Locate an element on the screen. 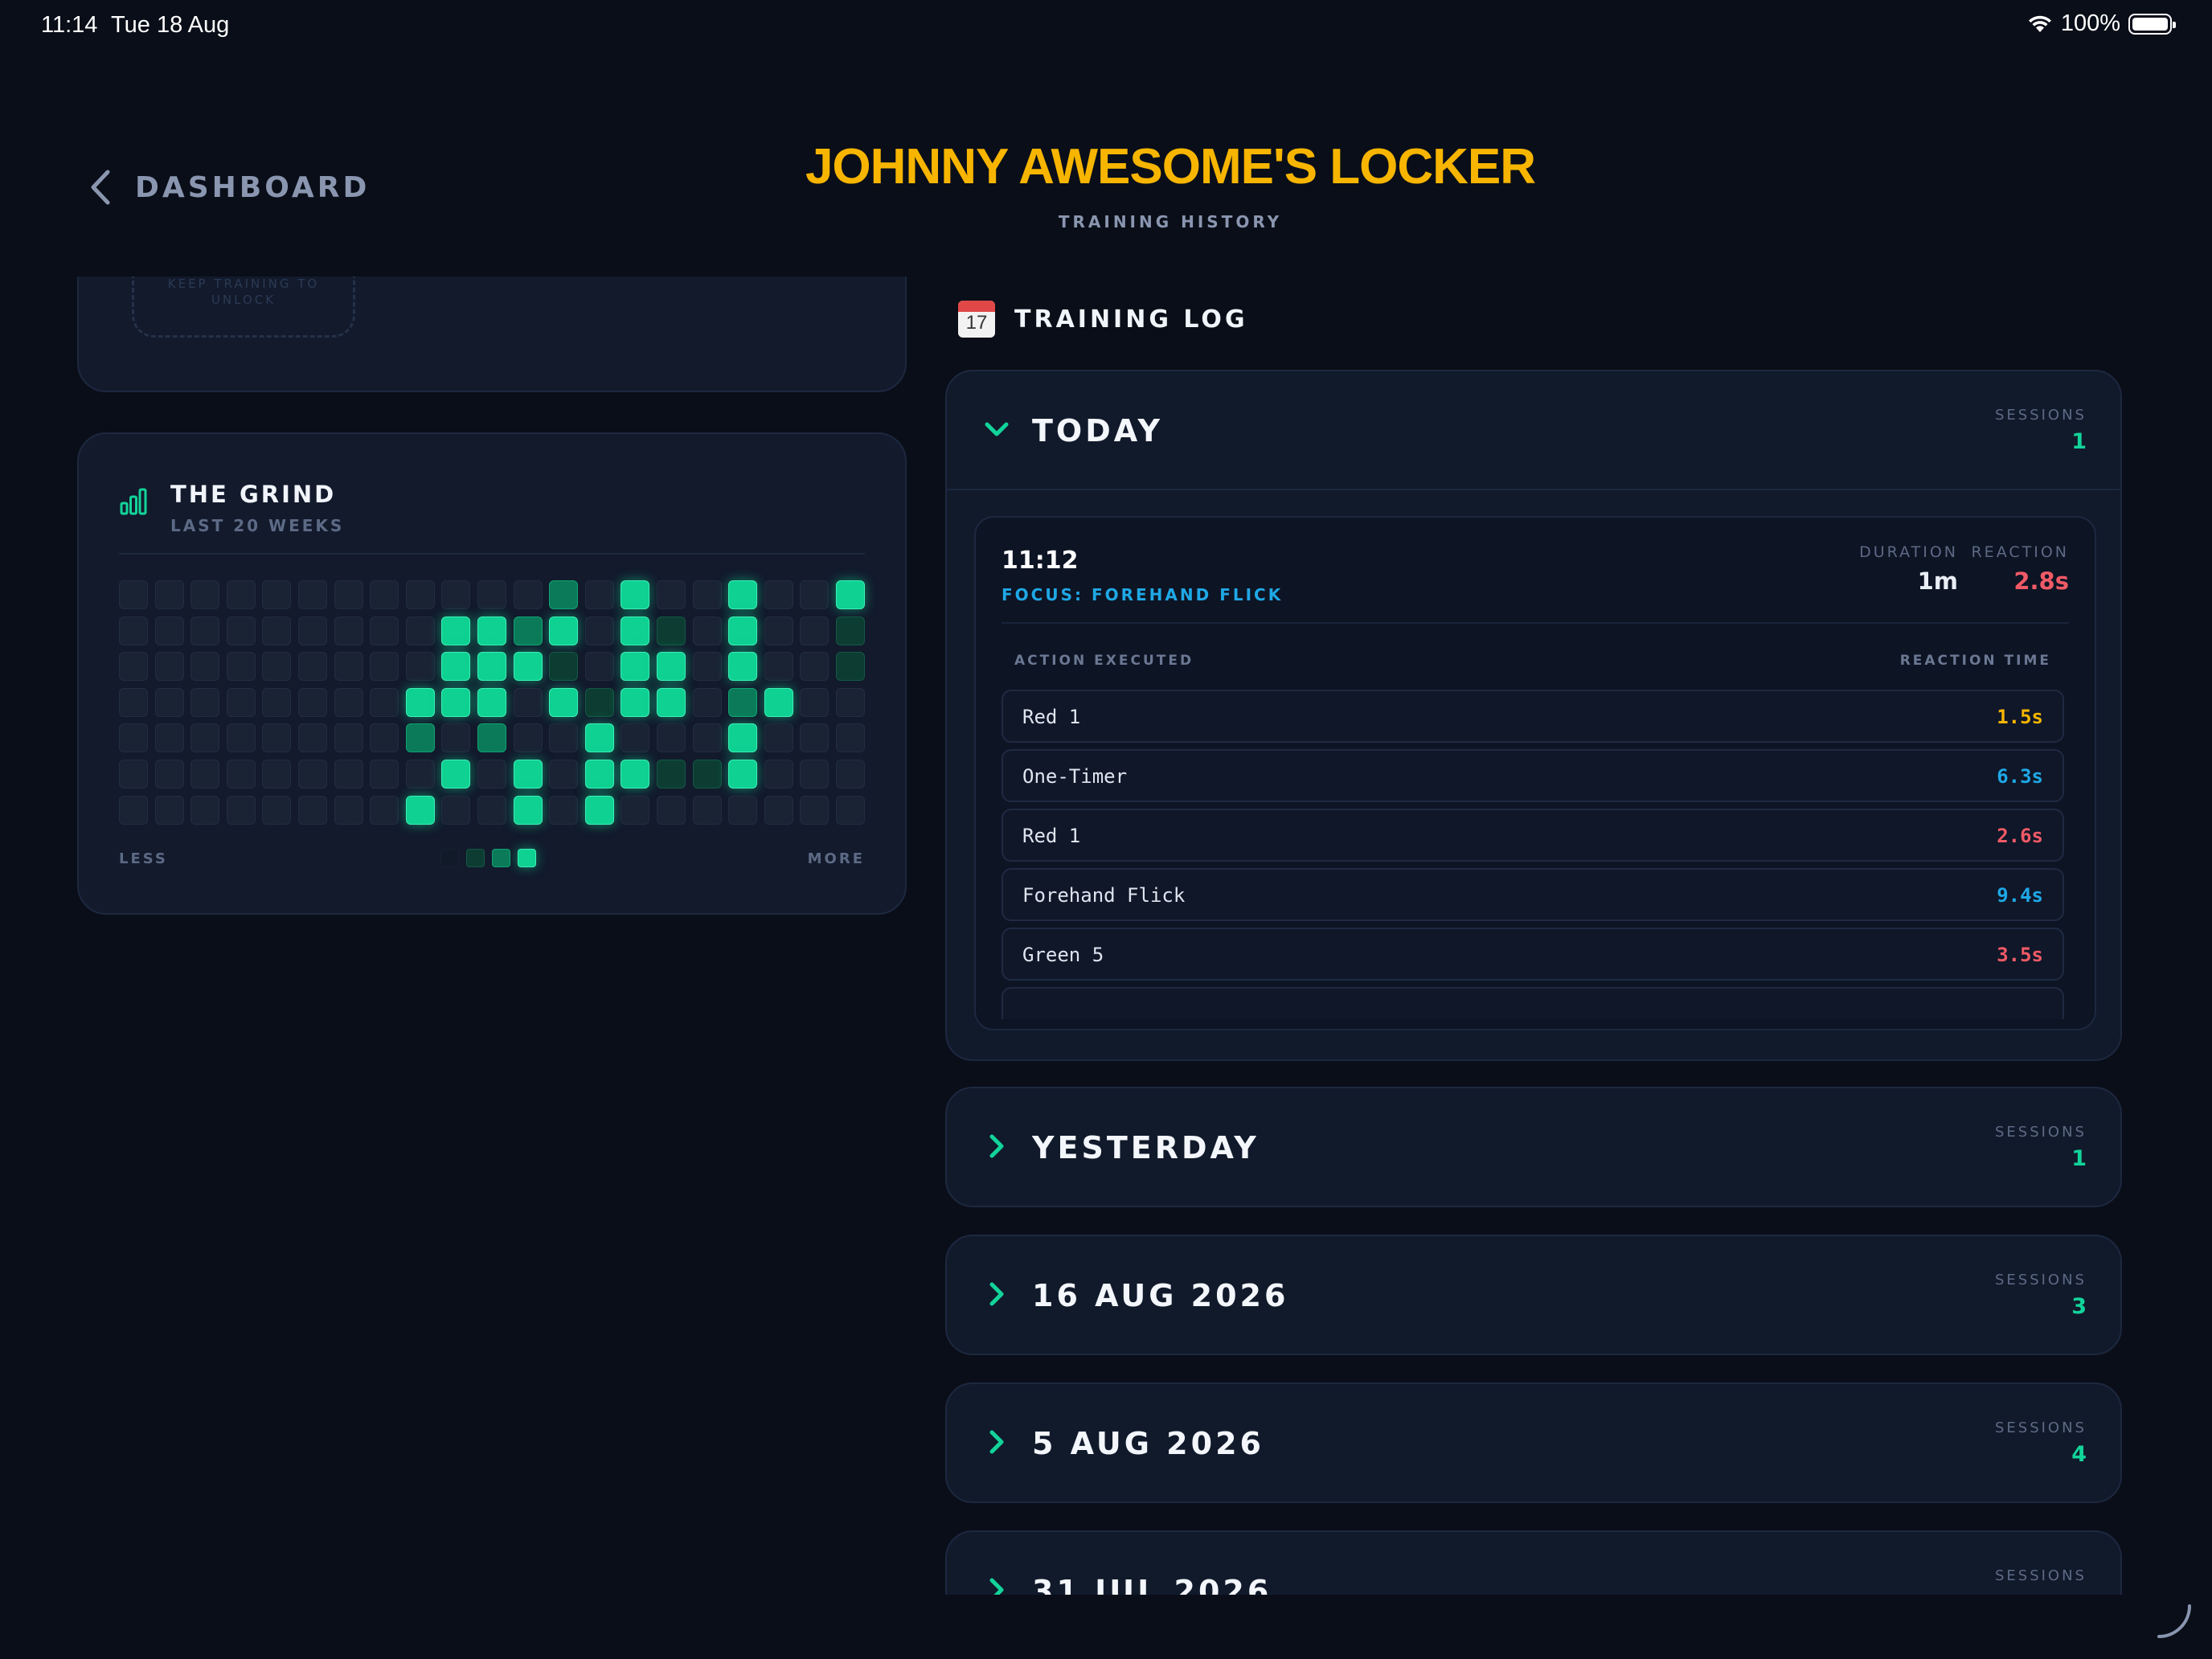  day-card-yesterday: YESTERDAY SESSIONS 1 is located at coordinates (1533, 1147).